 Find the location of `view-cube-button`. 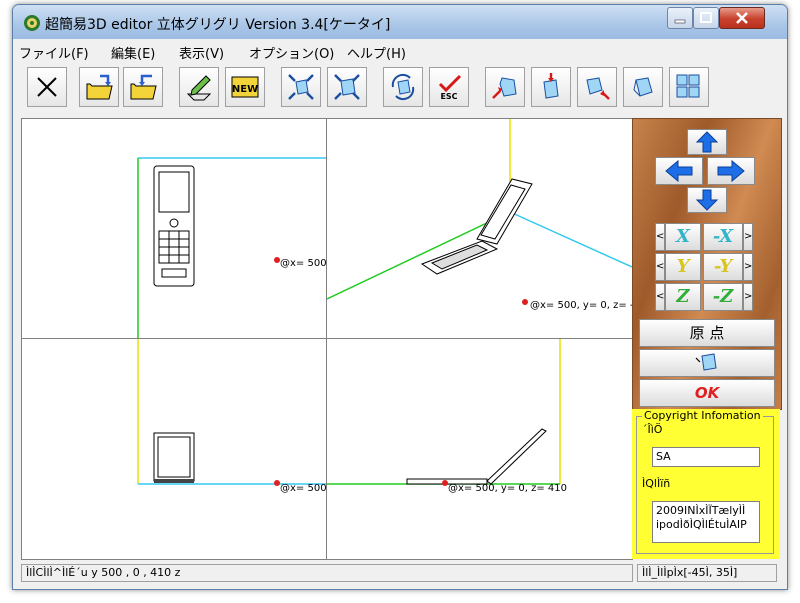

view-cube-button is located at coordinates (707, 363).